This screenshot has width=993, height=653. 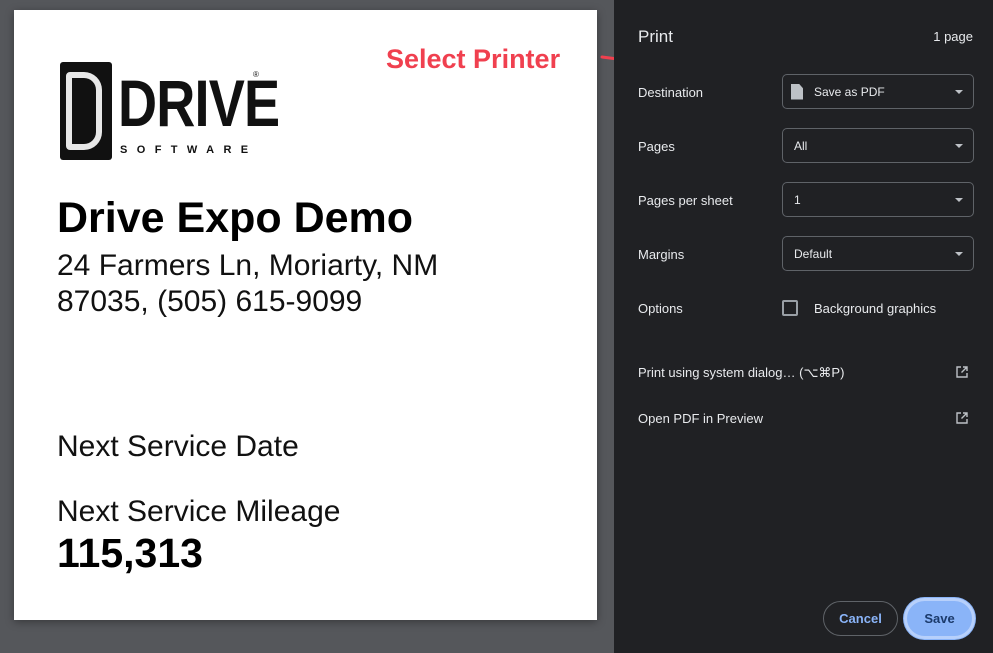 I want to click on background-graphics-label: Background graphics, so click(x=875, y=308).